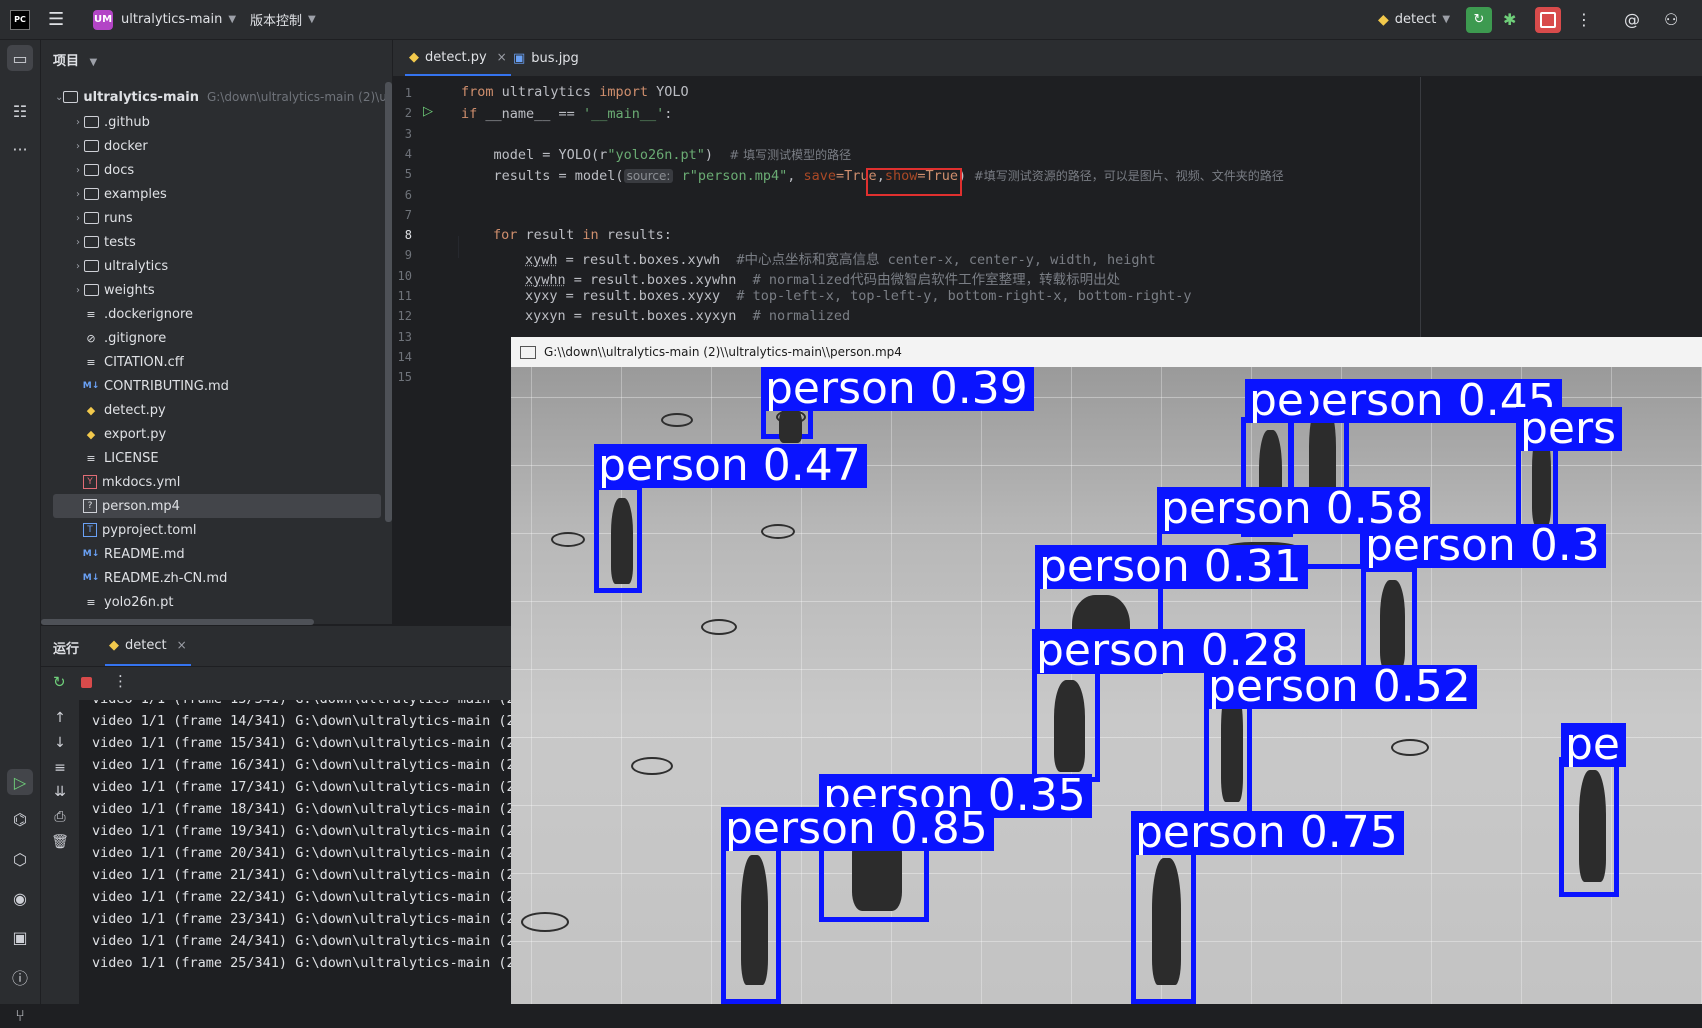  I want to click on floor-marker, so click(778, 531).